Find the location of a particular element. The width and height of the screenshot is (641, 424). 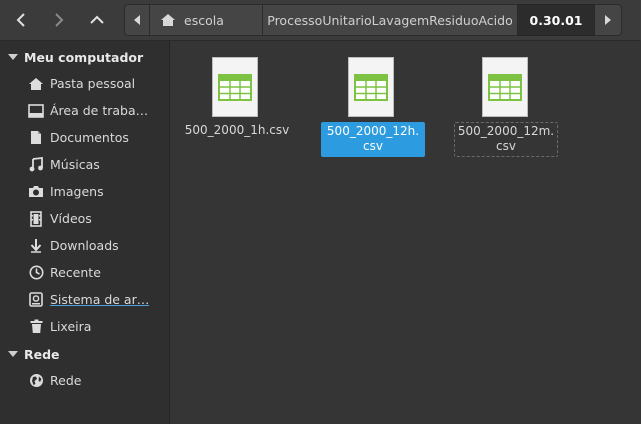

chevron-right-icon is located at coordinates (59, 20).